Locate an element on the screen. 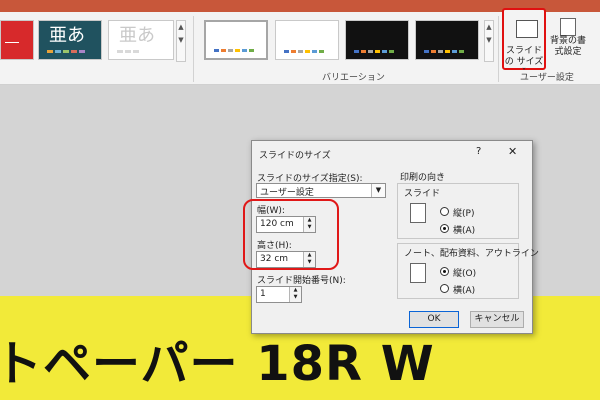 This screenshot has width=600, height=400. slides-group-label: スライド is located at coordinates (422, 194).